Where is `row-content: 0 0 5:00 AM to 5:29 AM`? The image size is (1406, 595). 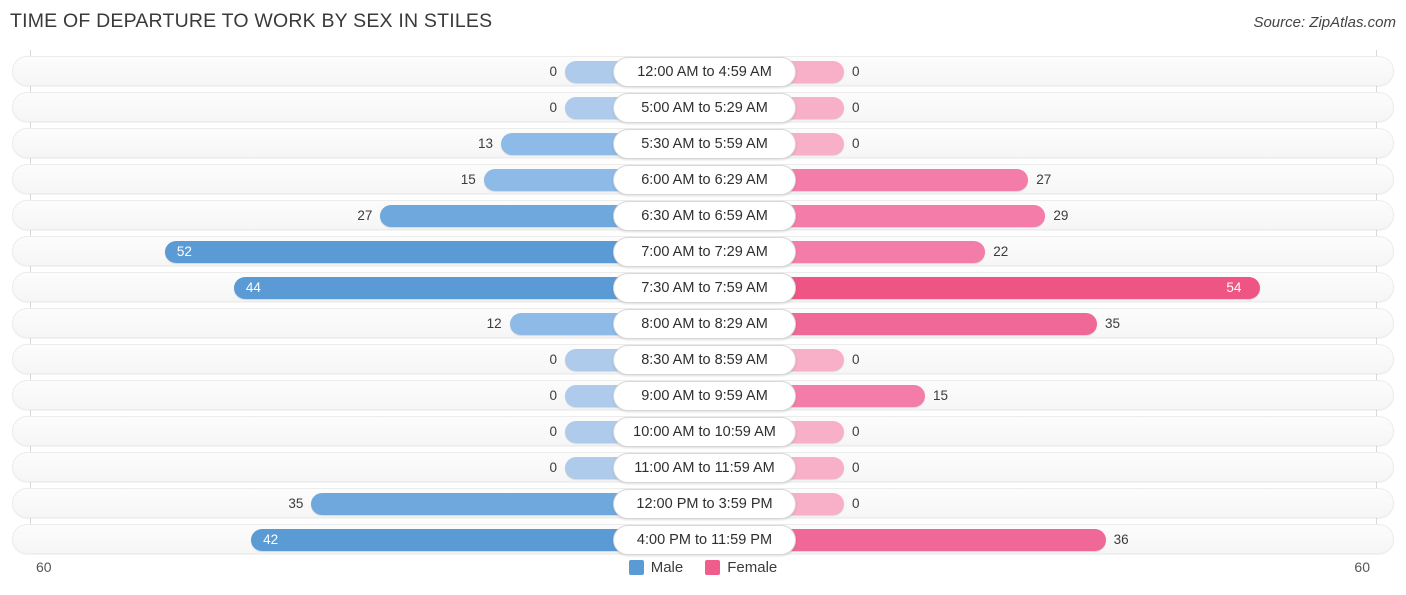 row-content: 0 0 5:00 AM to 5:29 AM is located at coordinates (703, 108).